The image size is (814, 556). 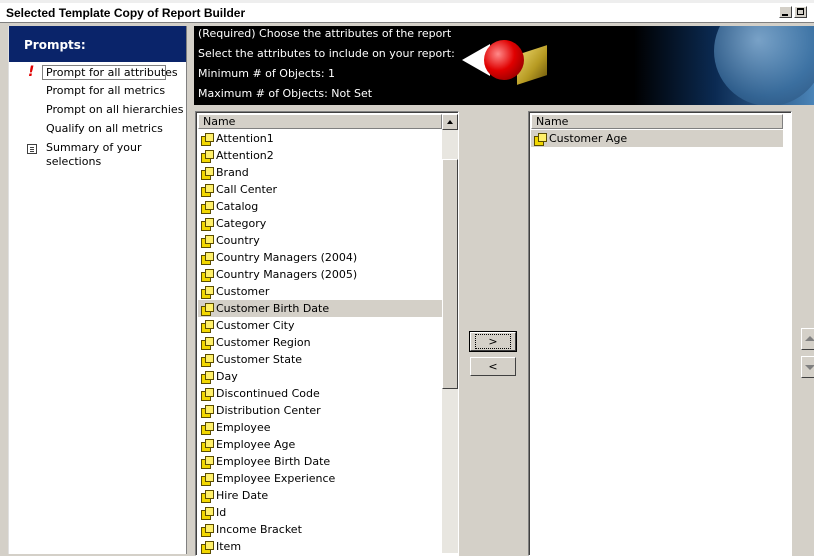 What do you see at coordinates (245, 155) in the screenshot?
I see `list-item-label: Attention2` at bounding box center [245, 155].